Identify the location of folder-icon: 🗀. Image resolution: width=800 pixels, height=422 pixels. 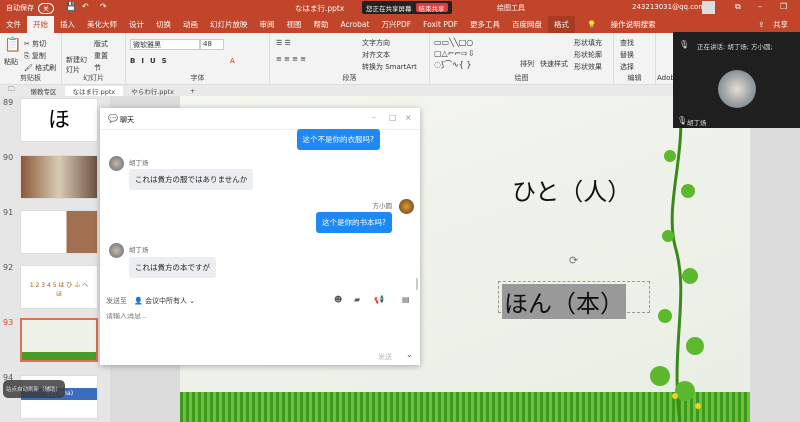
(11, 90).